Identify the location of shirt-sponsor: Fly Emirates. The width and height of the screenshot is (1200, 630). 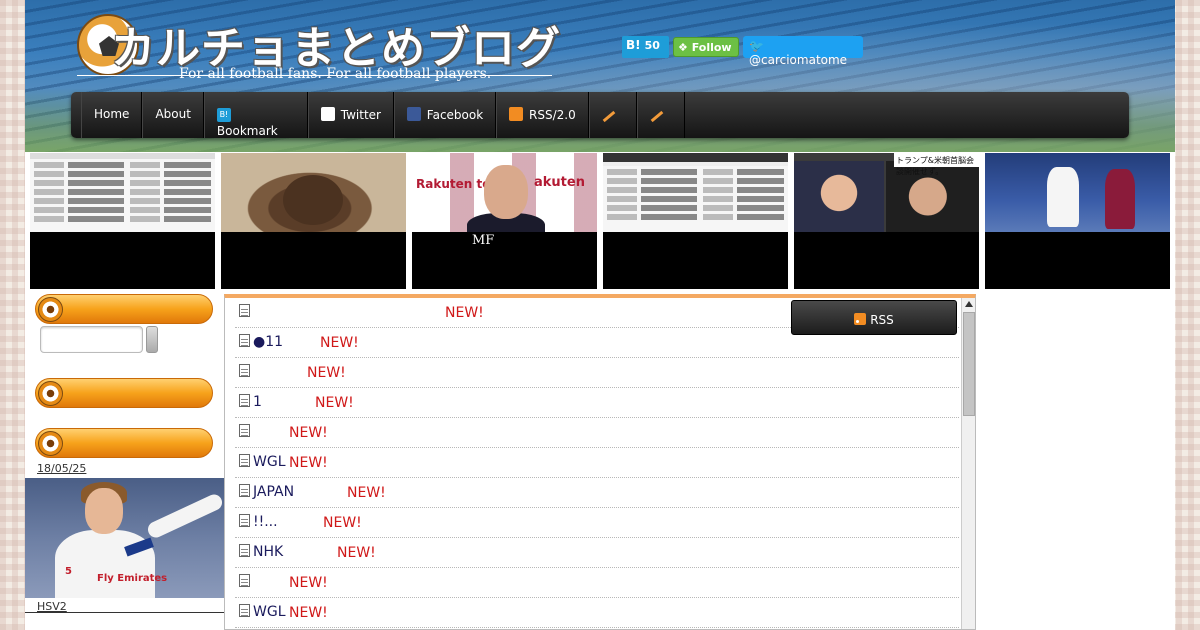
(132, 578).